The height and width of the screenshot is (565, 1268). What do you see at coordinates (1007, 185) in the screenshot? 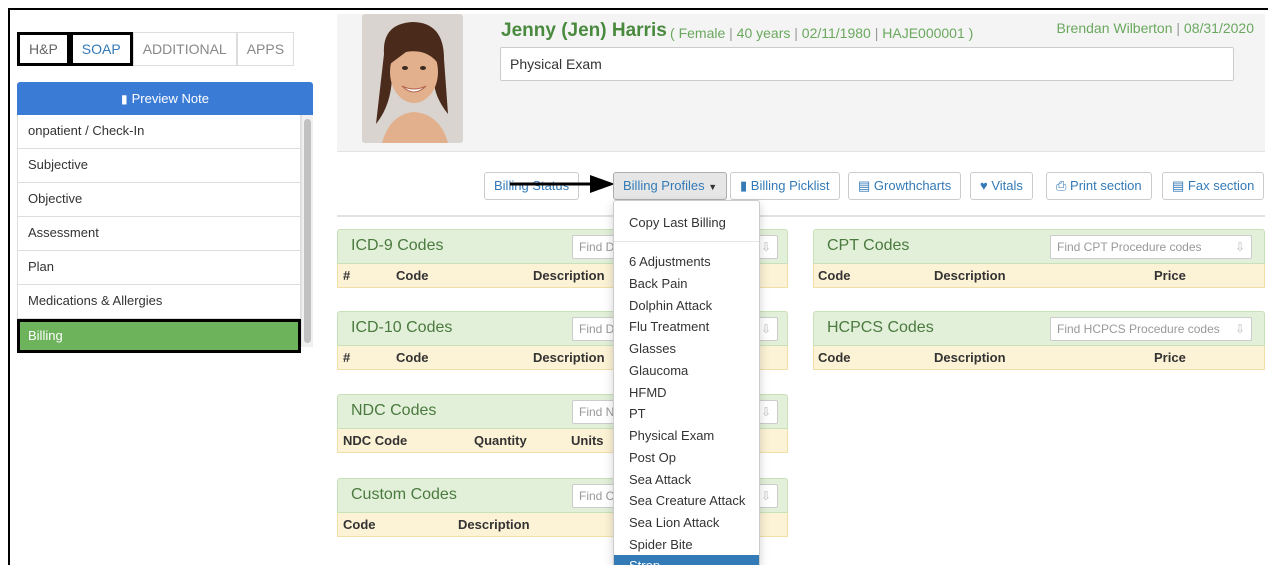
I see `vitals-label: Vitals` at bounding box center [1007, 185].